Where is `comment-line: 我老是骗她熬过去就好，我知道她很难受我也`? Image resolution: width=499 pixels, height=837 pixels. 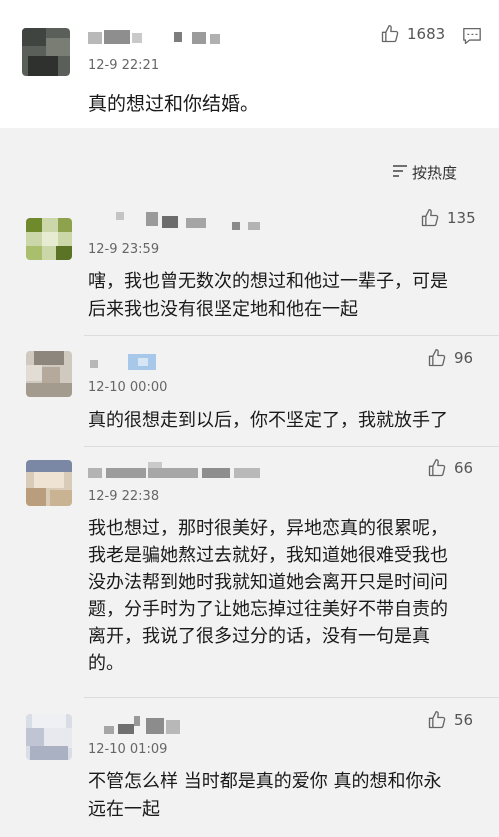 comment-line: 我老是骗她熬过去就好，我知道她很难受我也 is located at coordinates (268, 555).